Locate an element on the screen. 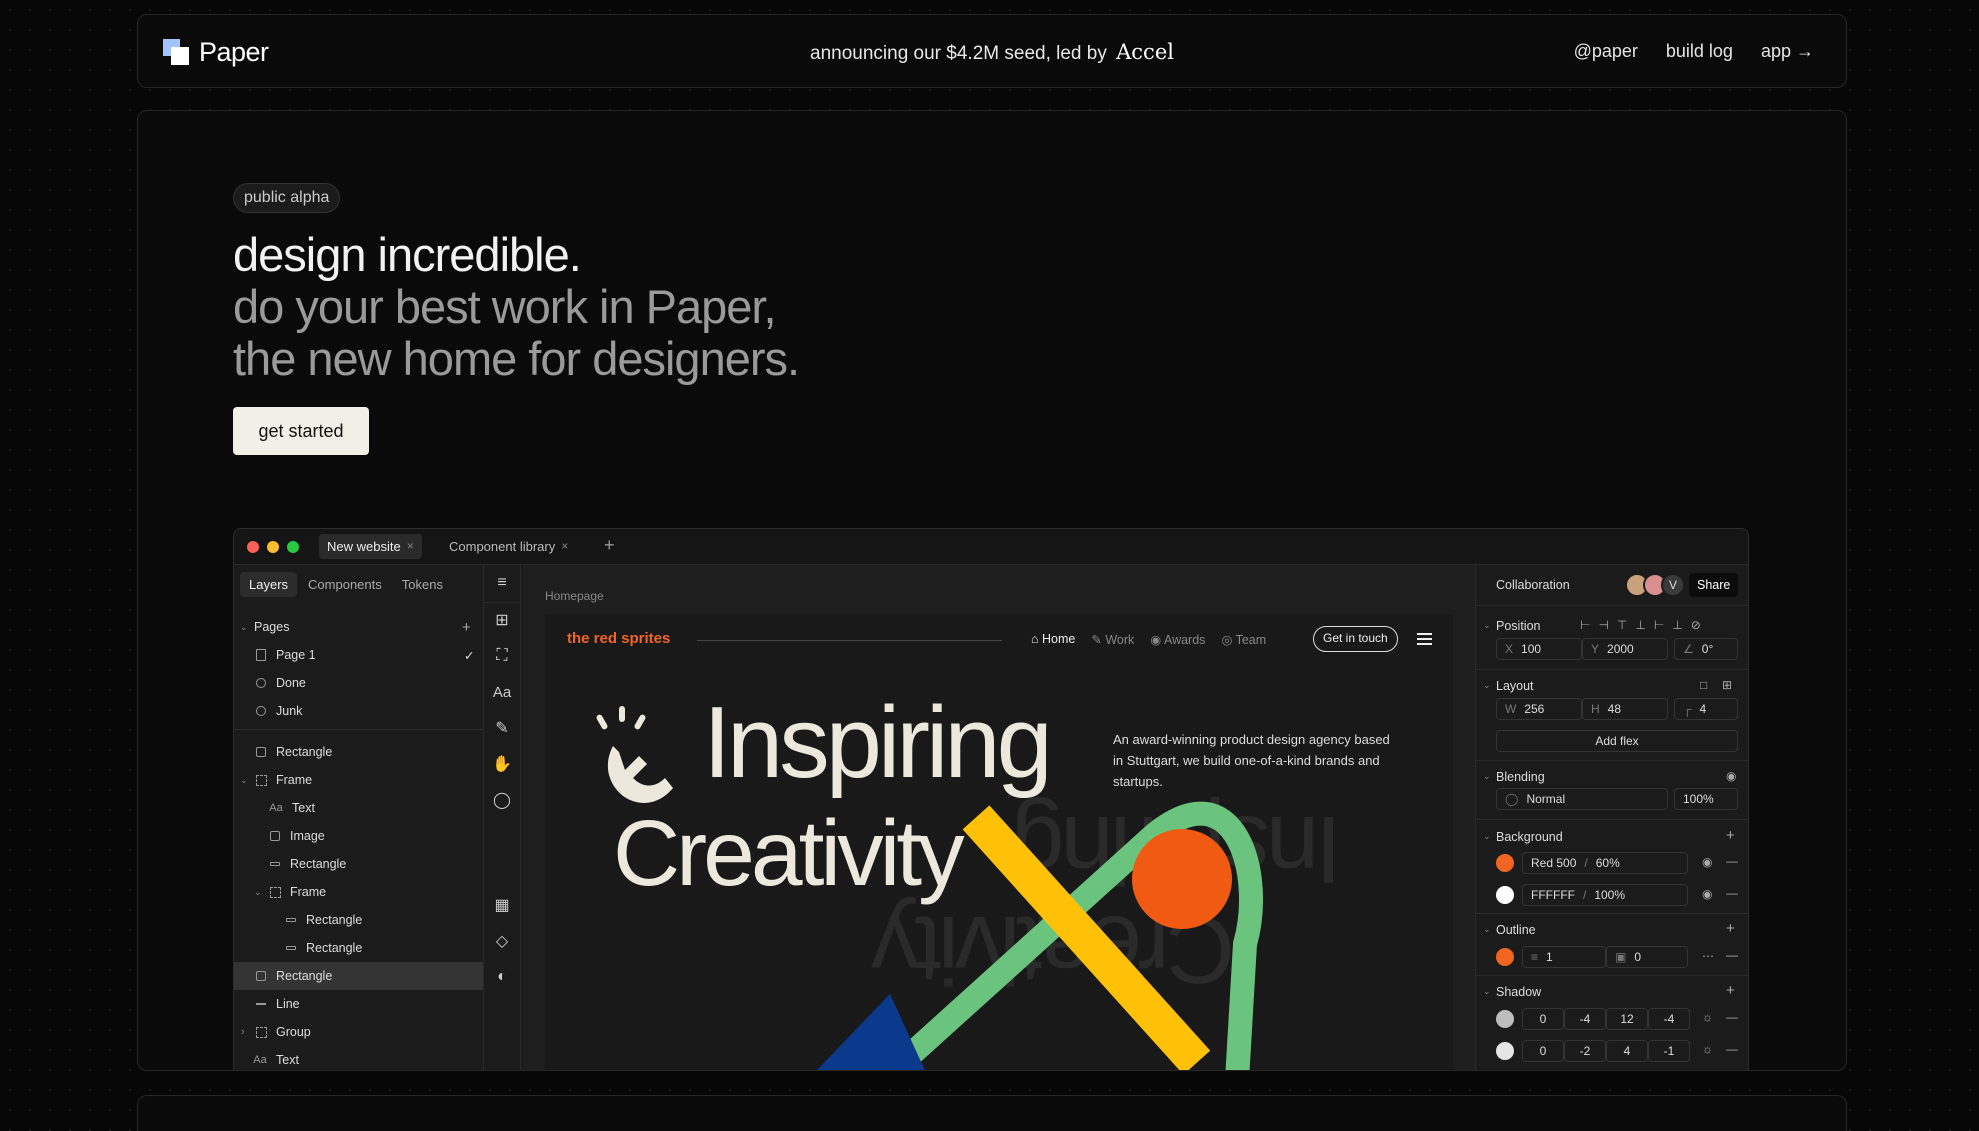  twitter-link: @paper is located at coordinates (1606, 51).